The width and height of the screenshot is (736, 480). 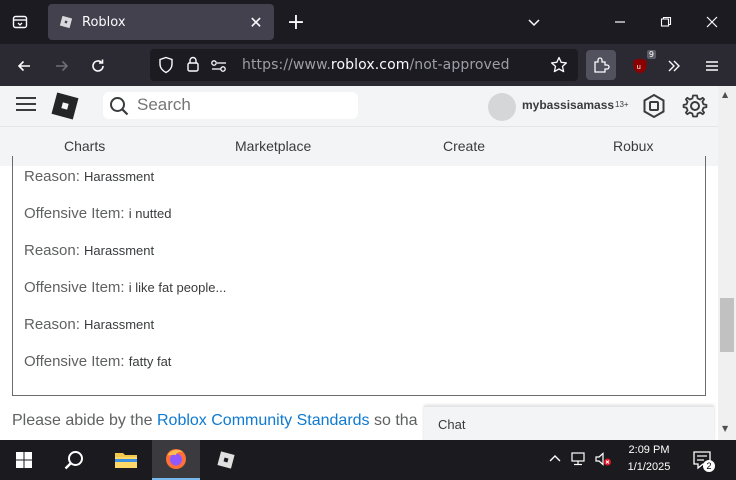 What do you see at coordinates (26, 105) in the screenshot?
I see `hamburger-menu-icon` at bounding box center [26, 105].